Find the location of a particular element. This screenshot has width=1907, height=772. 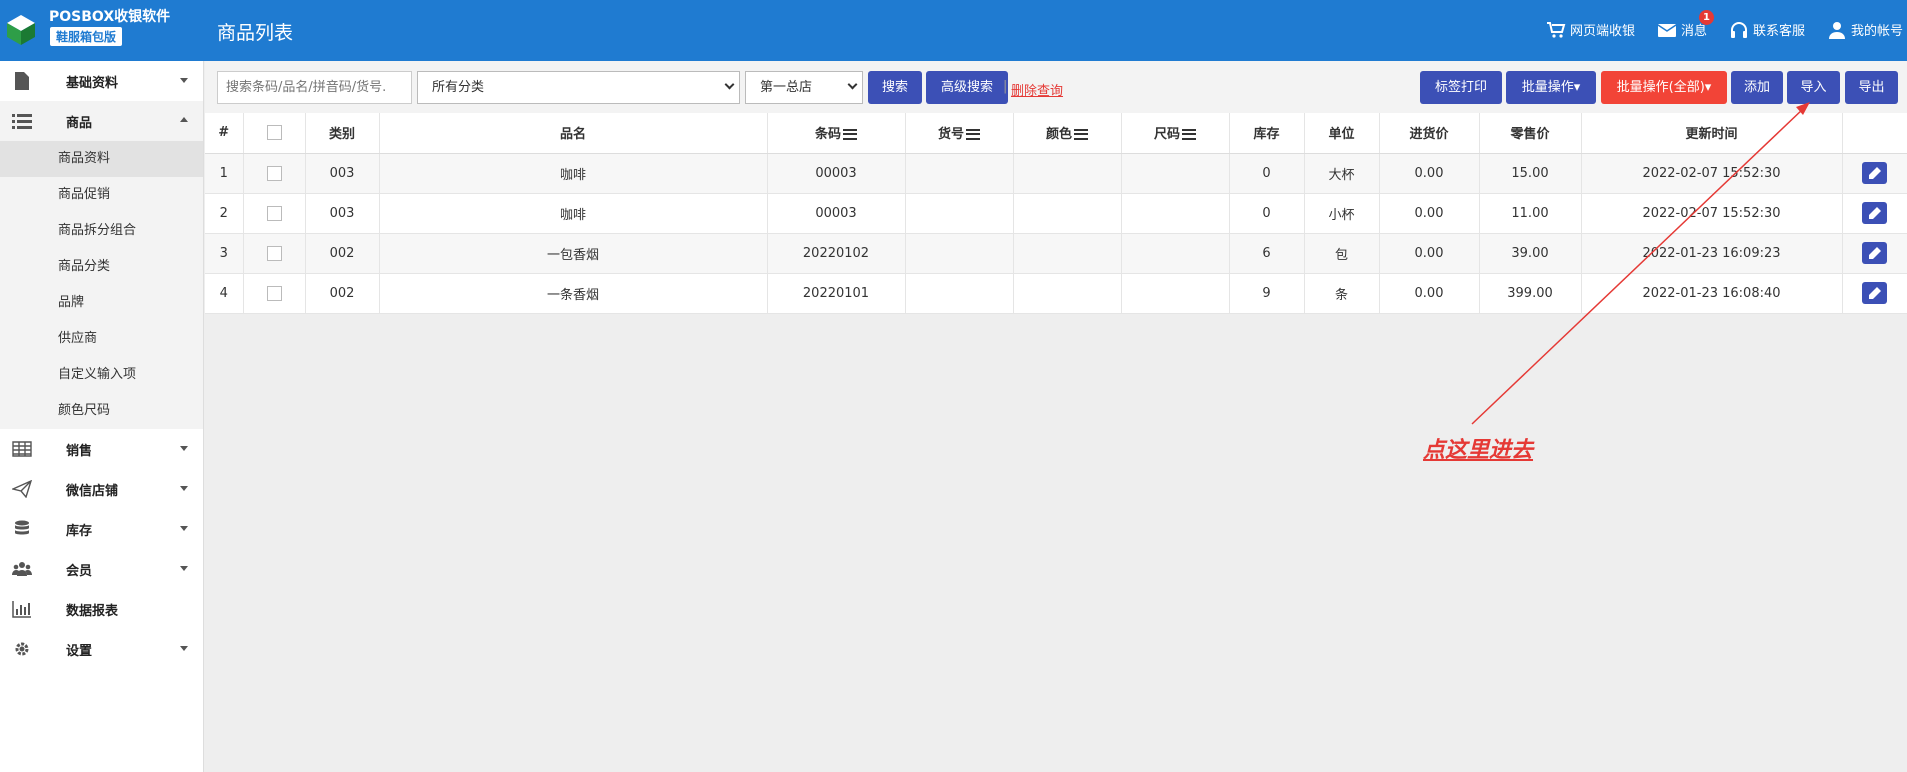

sidebar-subitem-custom-fields: 自定义输入项 is located at coordinates (101, 375).